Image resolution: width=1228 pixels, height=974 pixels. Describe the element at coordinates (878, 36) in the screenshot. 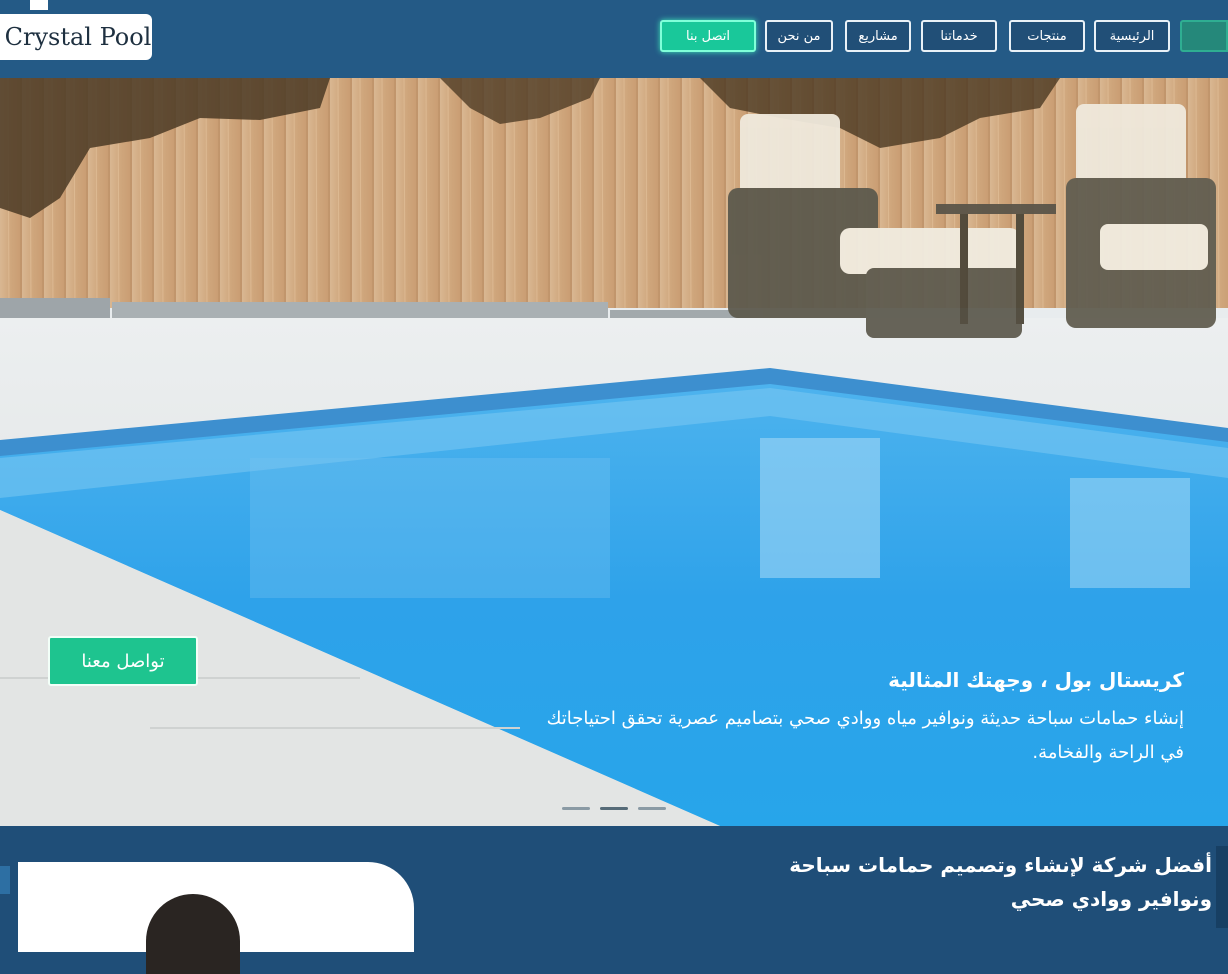

I see `nav-item-projects: مشاريع` at that location.